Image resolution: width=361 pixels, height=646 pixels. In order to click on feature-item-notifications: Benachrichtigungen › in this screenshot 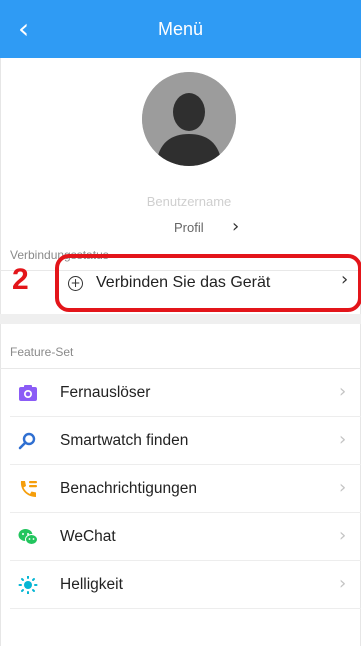, I will do `click(180, 489)`.